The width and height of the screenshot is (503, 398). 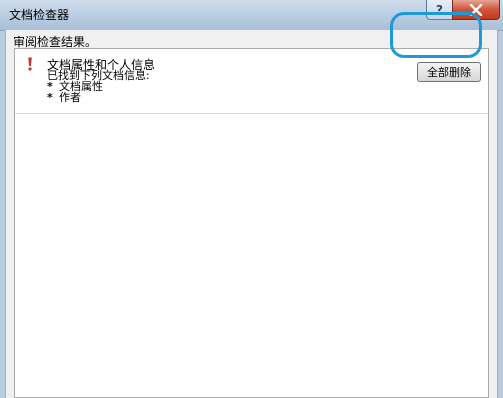 What do you see at coordinates (449, 72) in the screenshot?
I see `remove-all-button: 全部删除` at bounding box center [449, 72].